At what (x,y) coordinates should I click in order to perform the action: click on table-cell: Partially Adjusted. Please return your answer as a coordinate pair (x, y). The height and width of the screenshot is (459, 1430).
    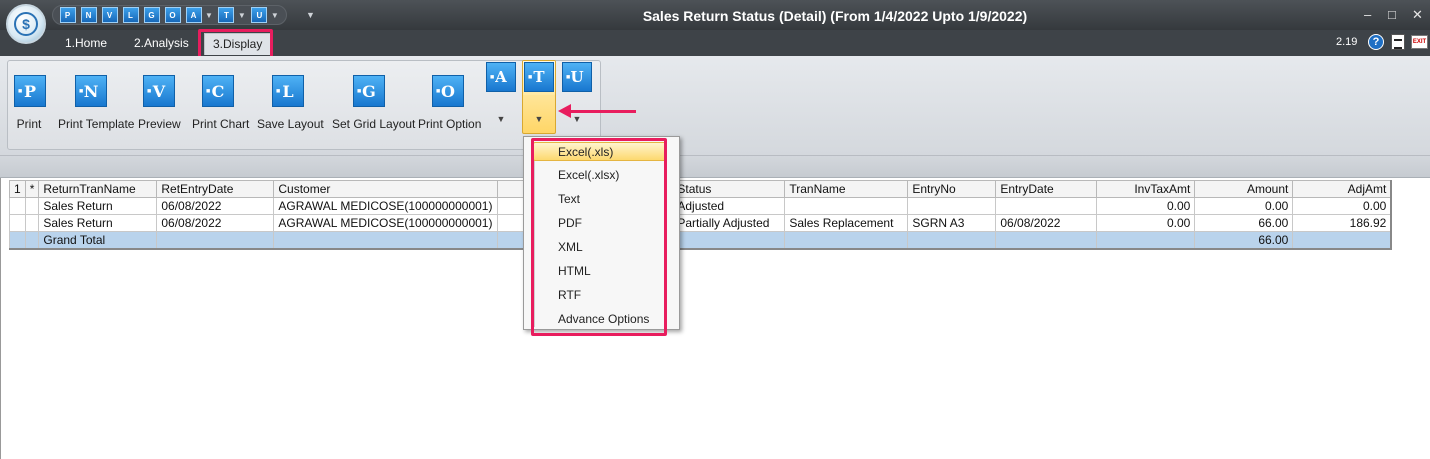
    Looking at the image, I should click on (729, 223).